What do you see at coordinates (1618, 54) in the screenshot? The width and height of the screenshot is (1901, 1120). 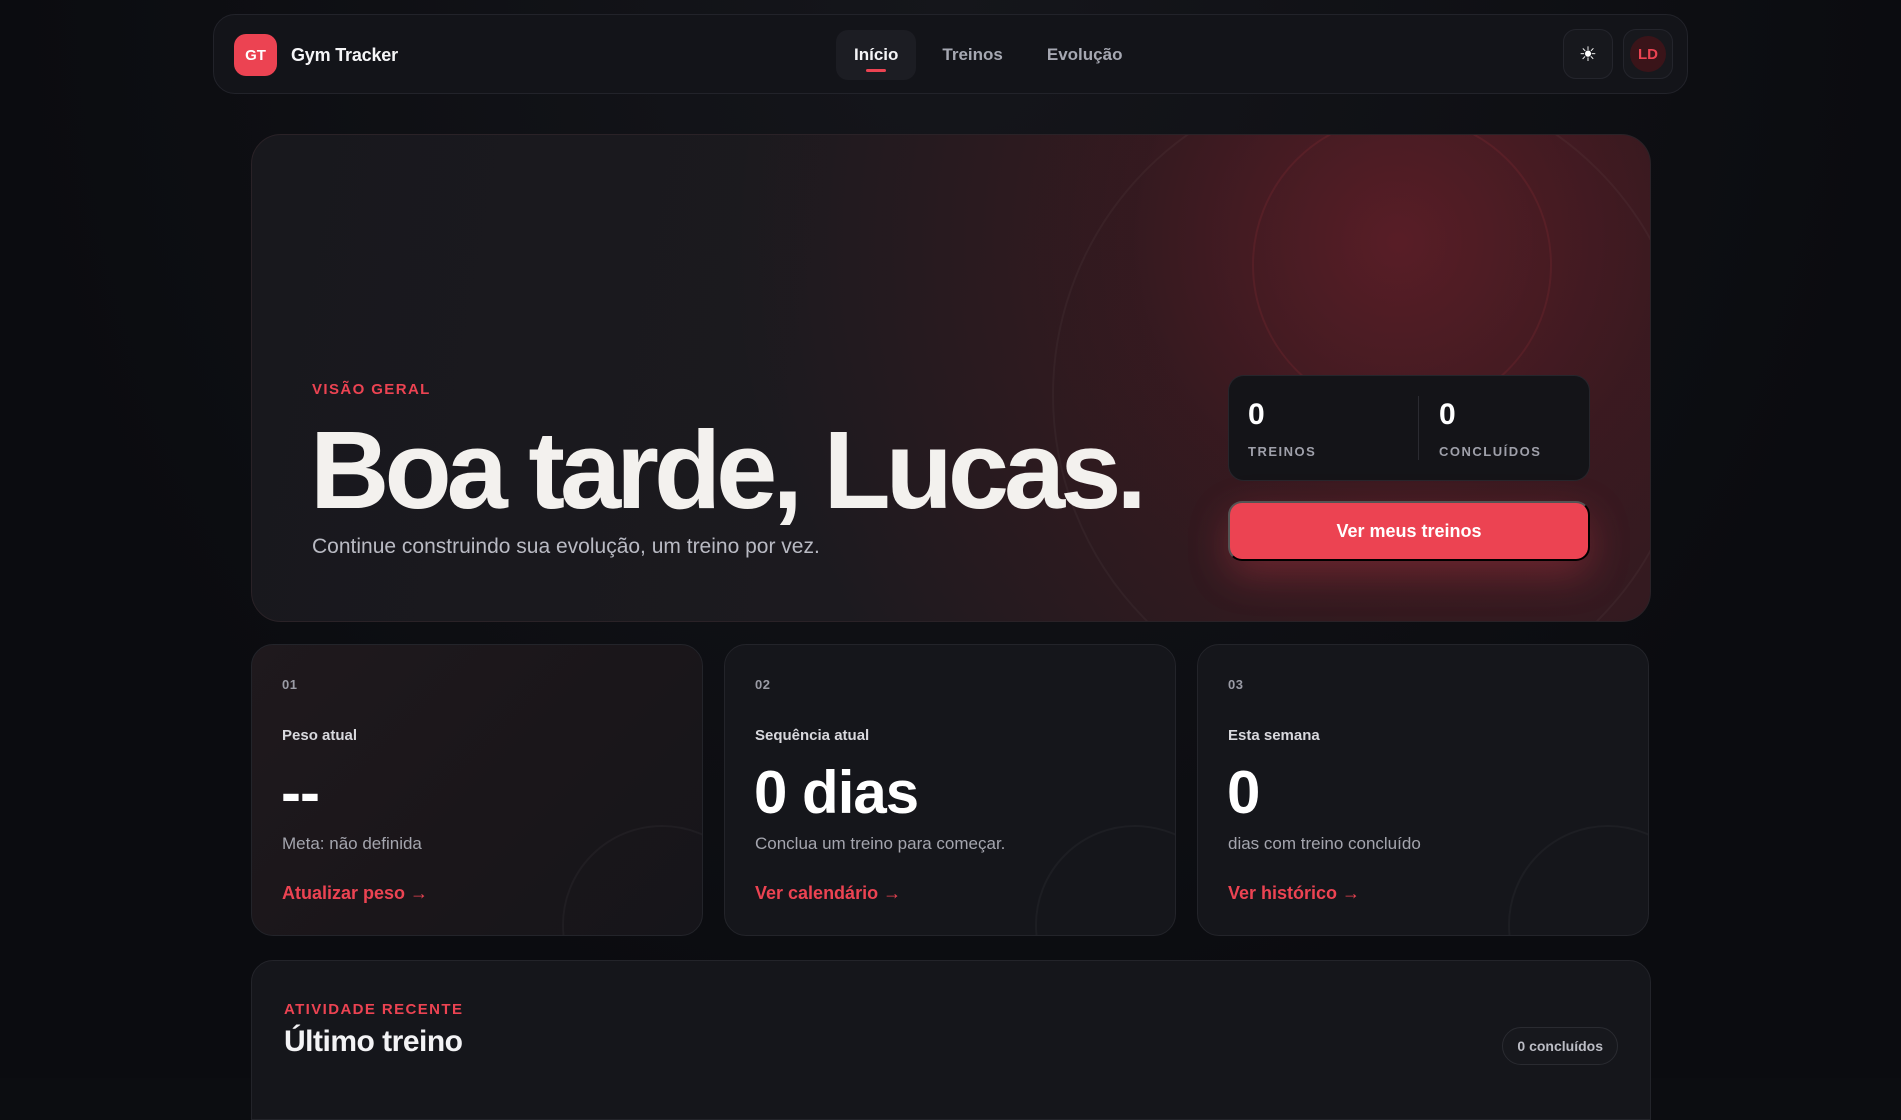 I see `header-actions: ☀ LD` at bounding box center [1618, 54].